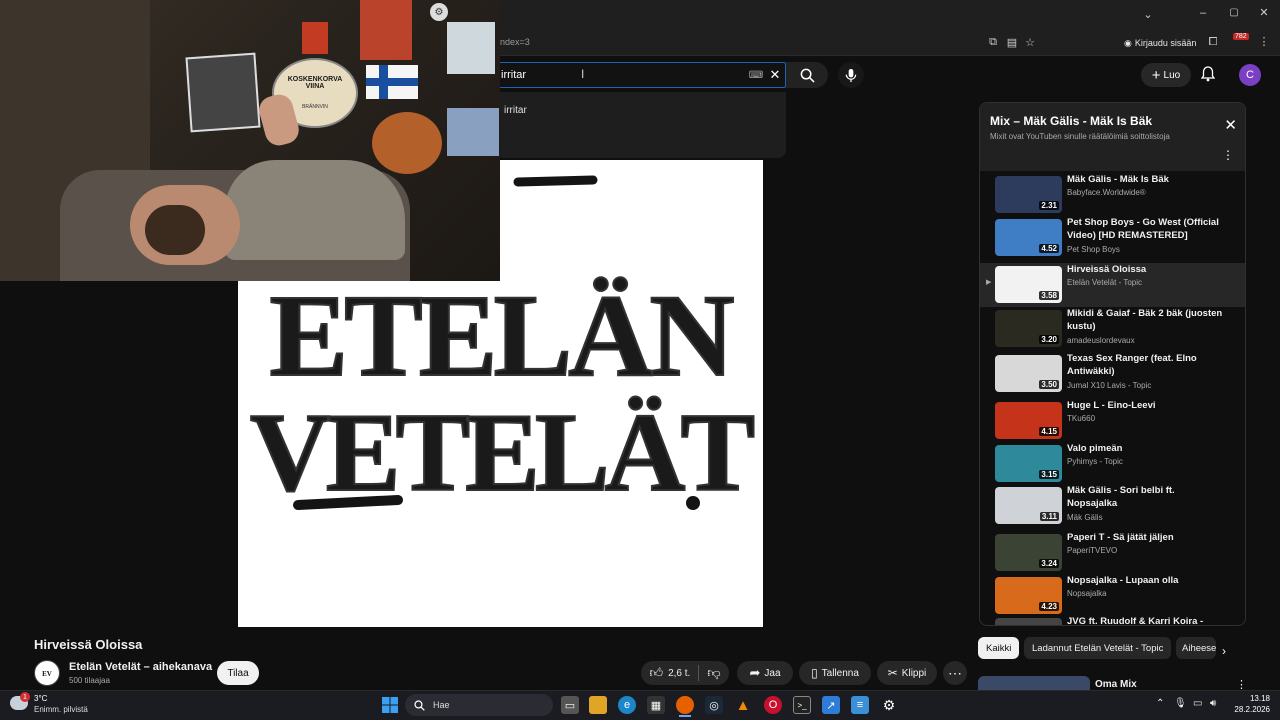 This screenshot has height=720, width=1280. Describe the element at coordinates (1112, 421) in the screenshot. I see `playlist-item: 4.15 Huge L - Eino-Leevi TKu660` at that location.